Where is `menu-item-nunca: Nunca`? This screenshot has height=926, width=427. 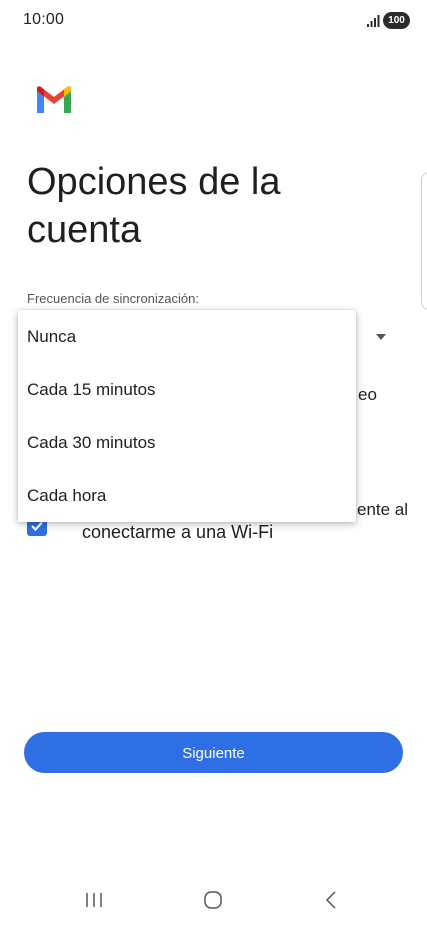
menu-item-nunca: Nunca is located at coordinates (187, 336).